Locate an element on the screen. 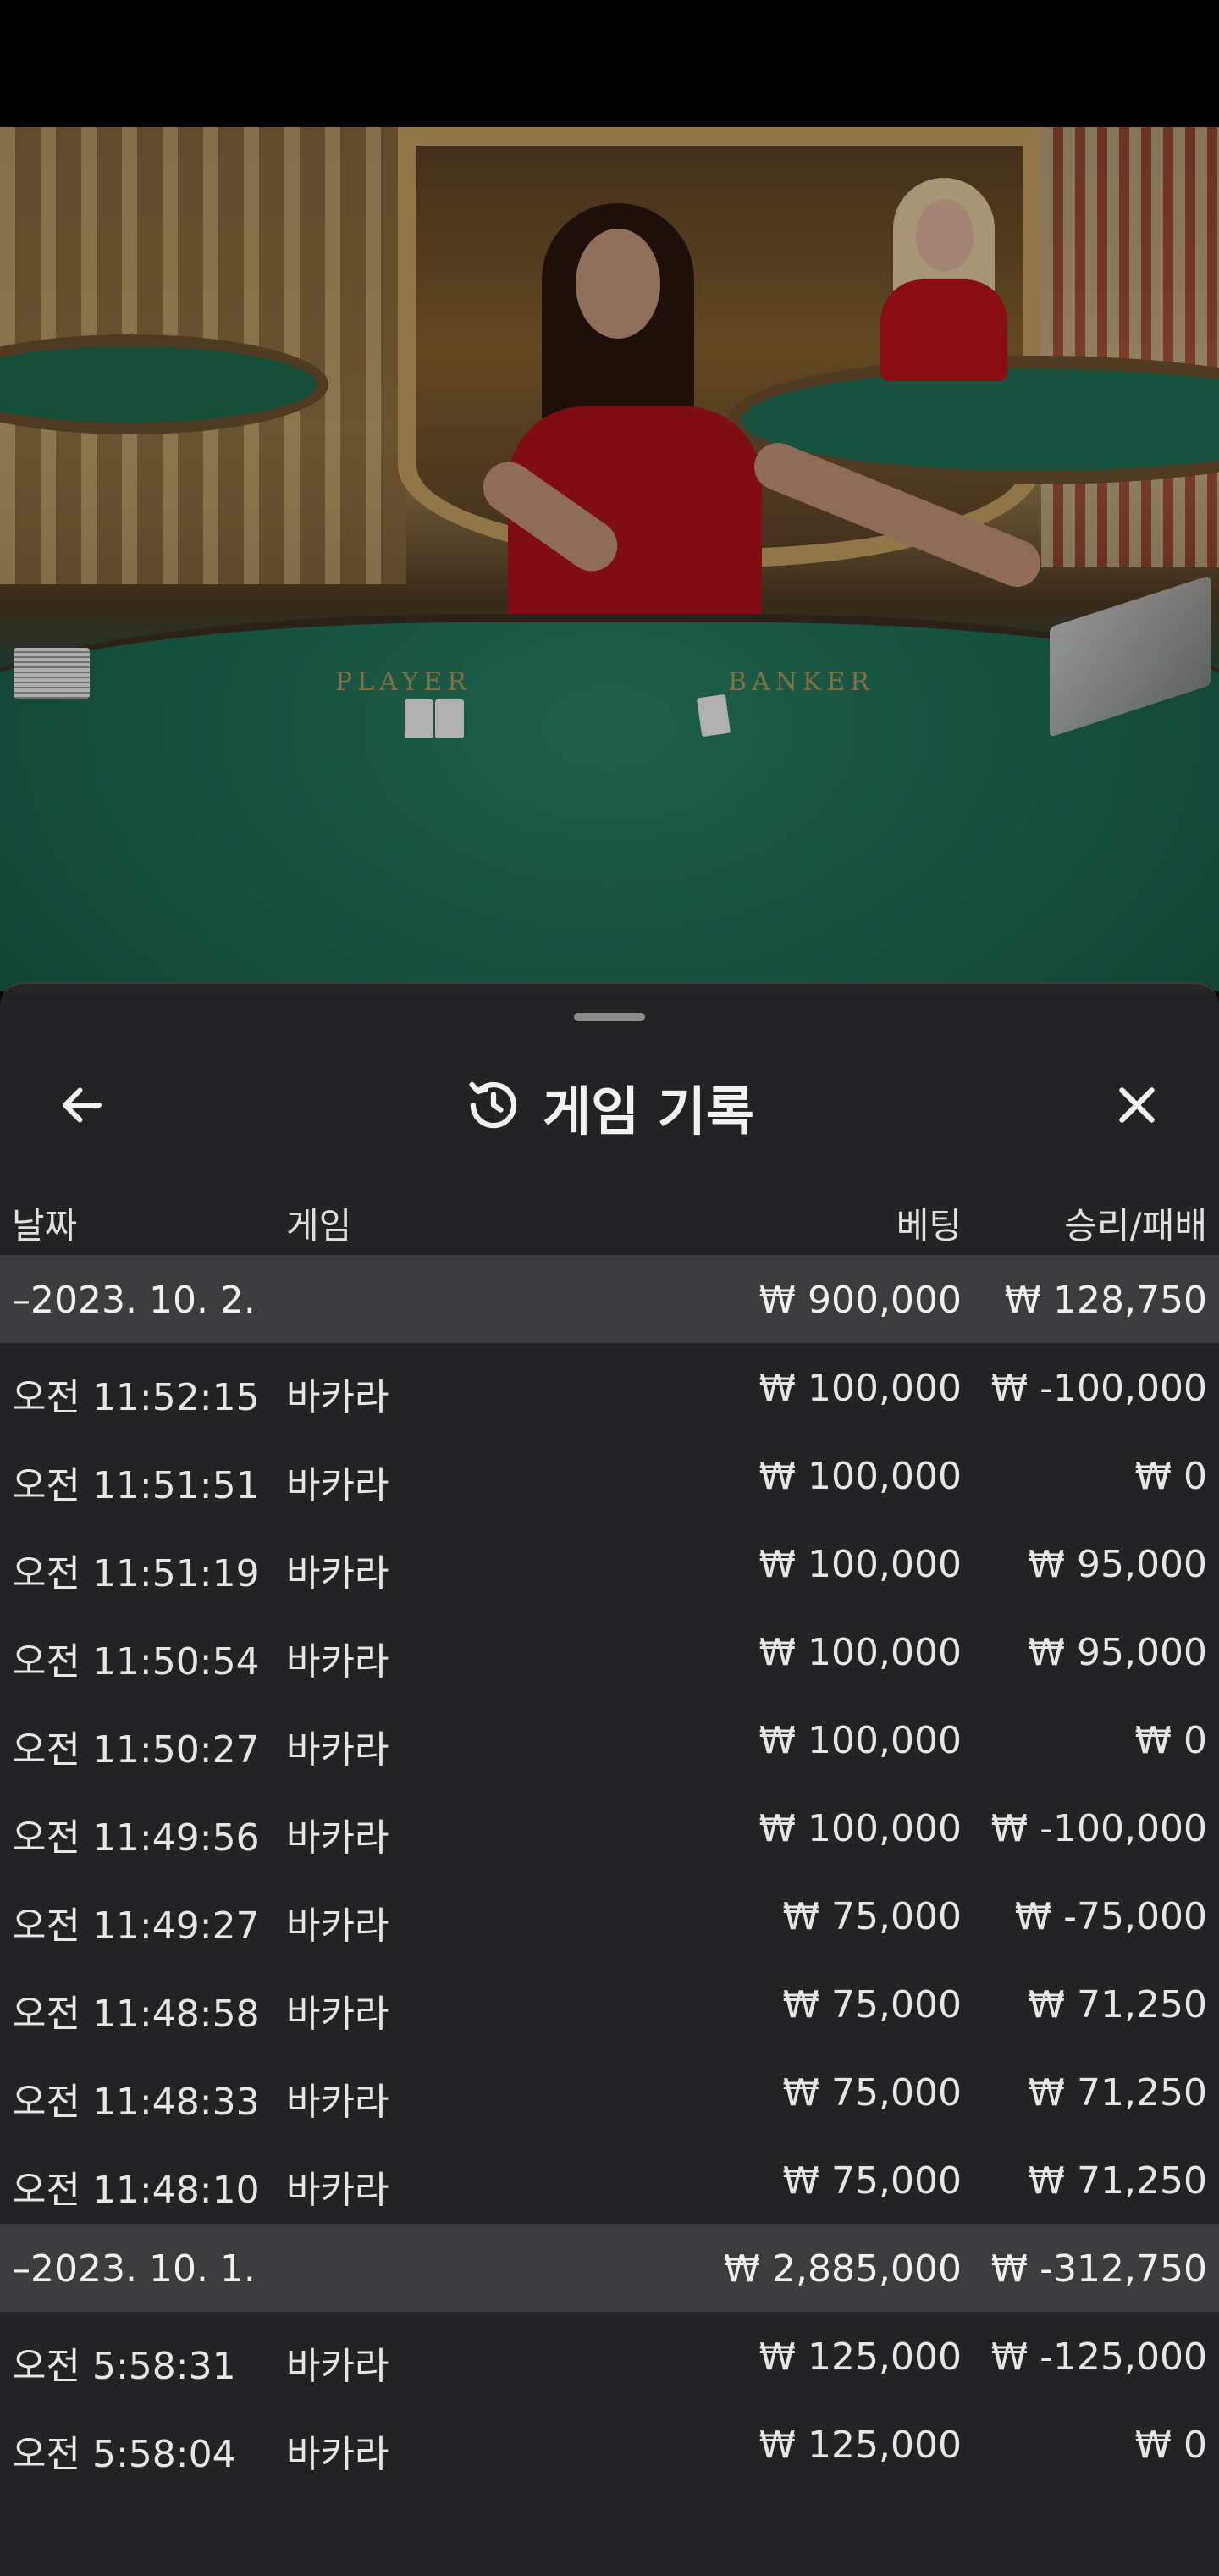 The height and width of the screenshot is (2576, 1219). column-header-date: 날짜 is located at coordinates (45, 1226).